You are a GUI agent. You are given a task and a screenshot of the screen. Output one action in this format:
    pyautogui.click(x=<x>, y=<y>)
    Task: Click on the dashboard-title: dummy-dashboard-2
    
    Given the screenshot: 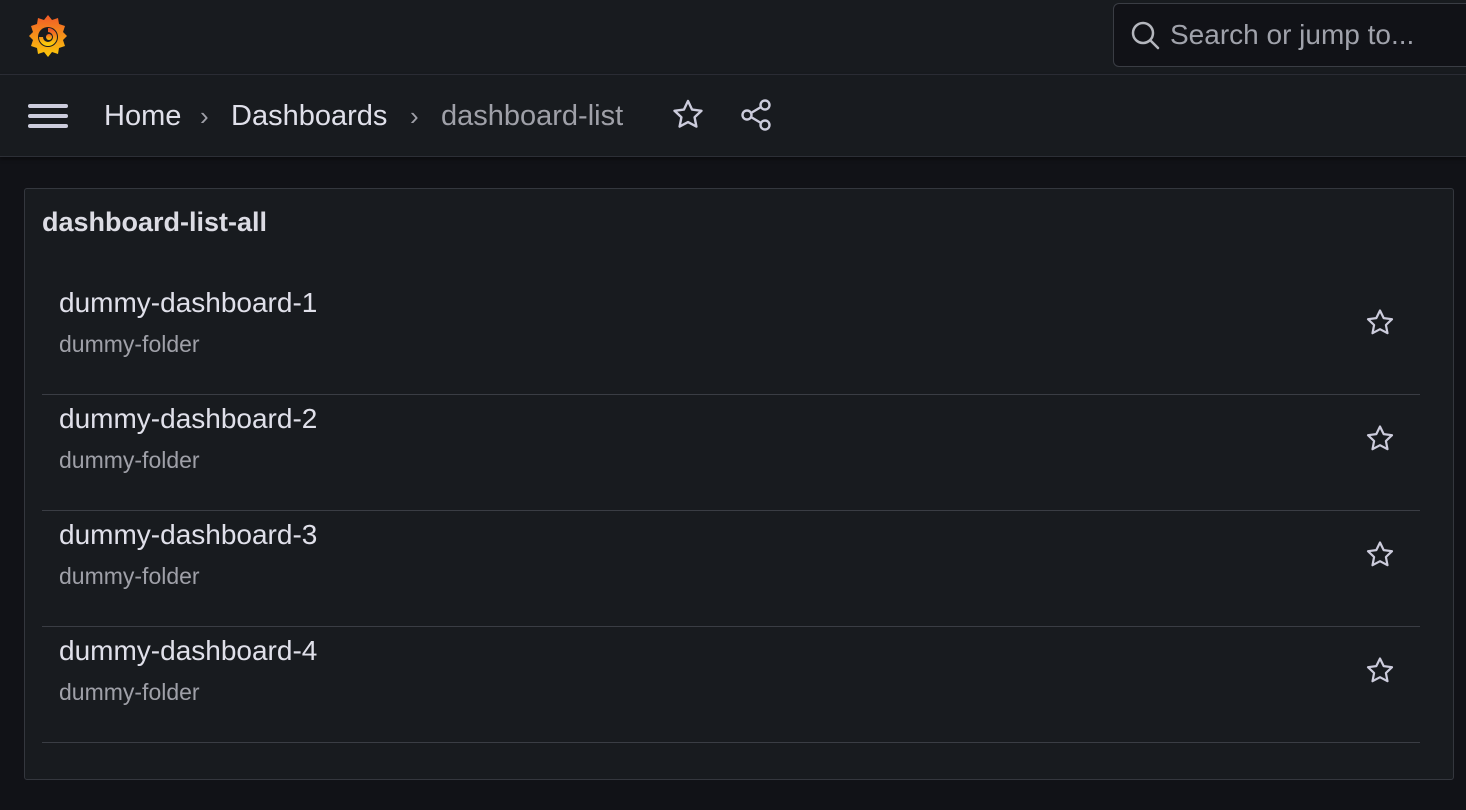 What is the action you would take?
    pyautogui.click(x=188, y=419)
    